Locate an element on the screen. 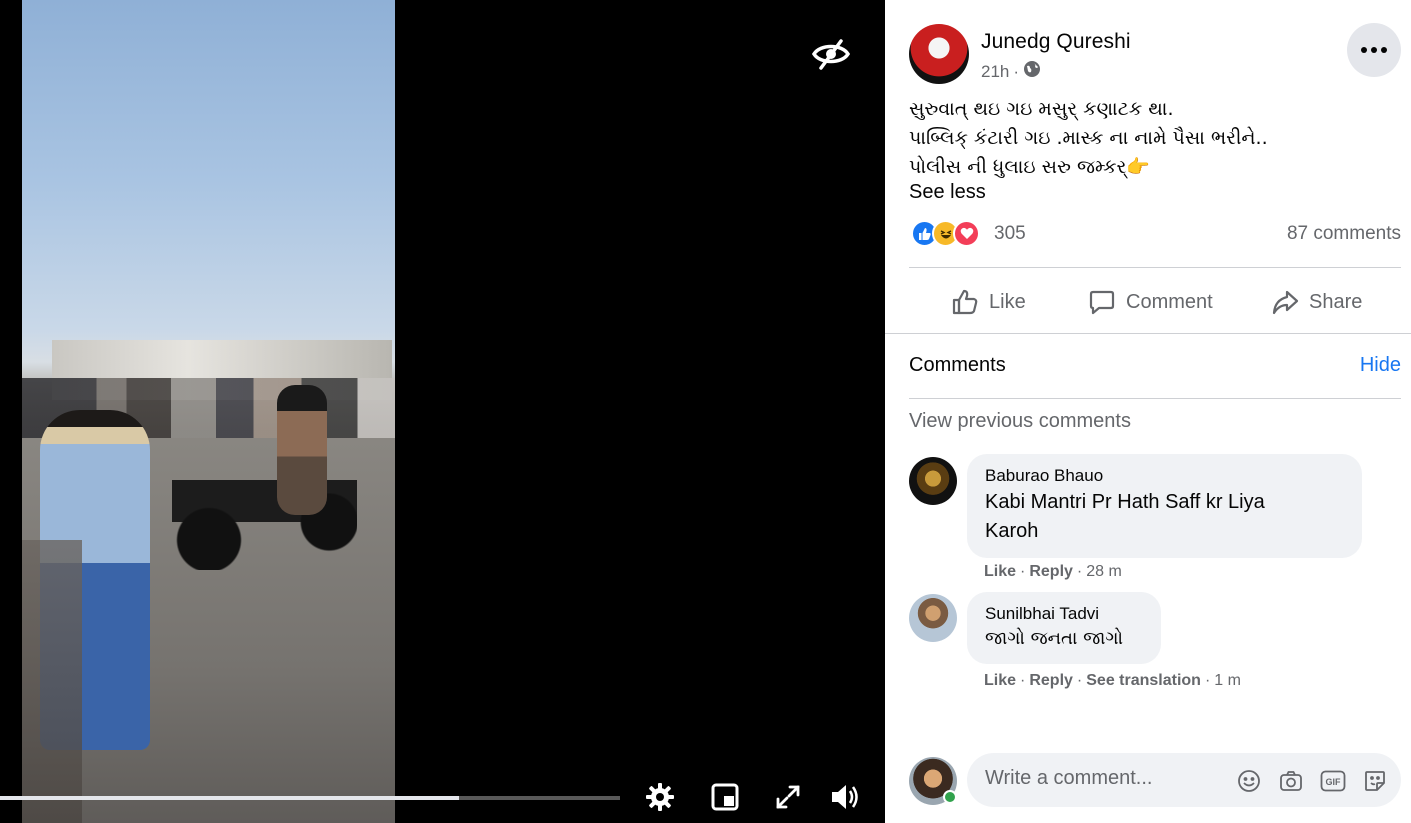 The width and height of the screenshot is (1411, 823). like-button: Like is located at coordinates (988, 302).